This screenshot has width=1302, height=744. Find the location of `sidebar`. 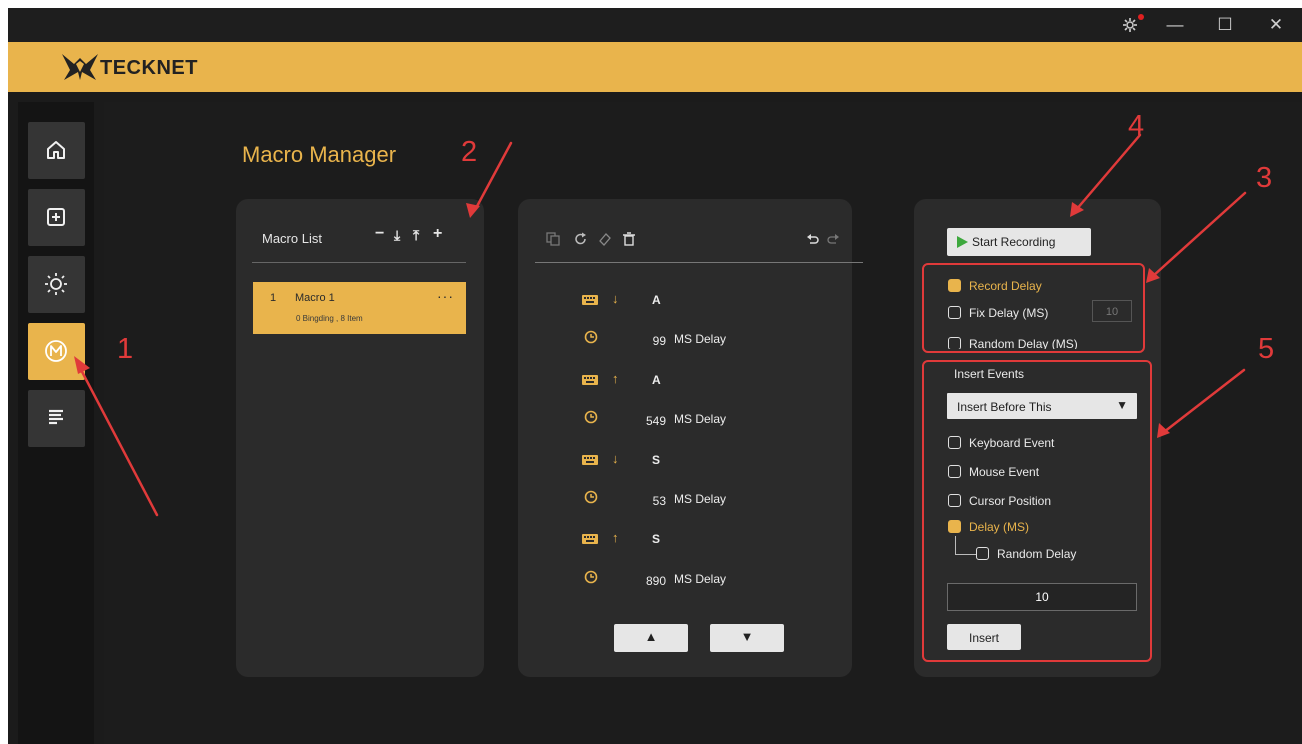

sidebar is located at coordinates (56, 423).